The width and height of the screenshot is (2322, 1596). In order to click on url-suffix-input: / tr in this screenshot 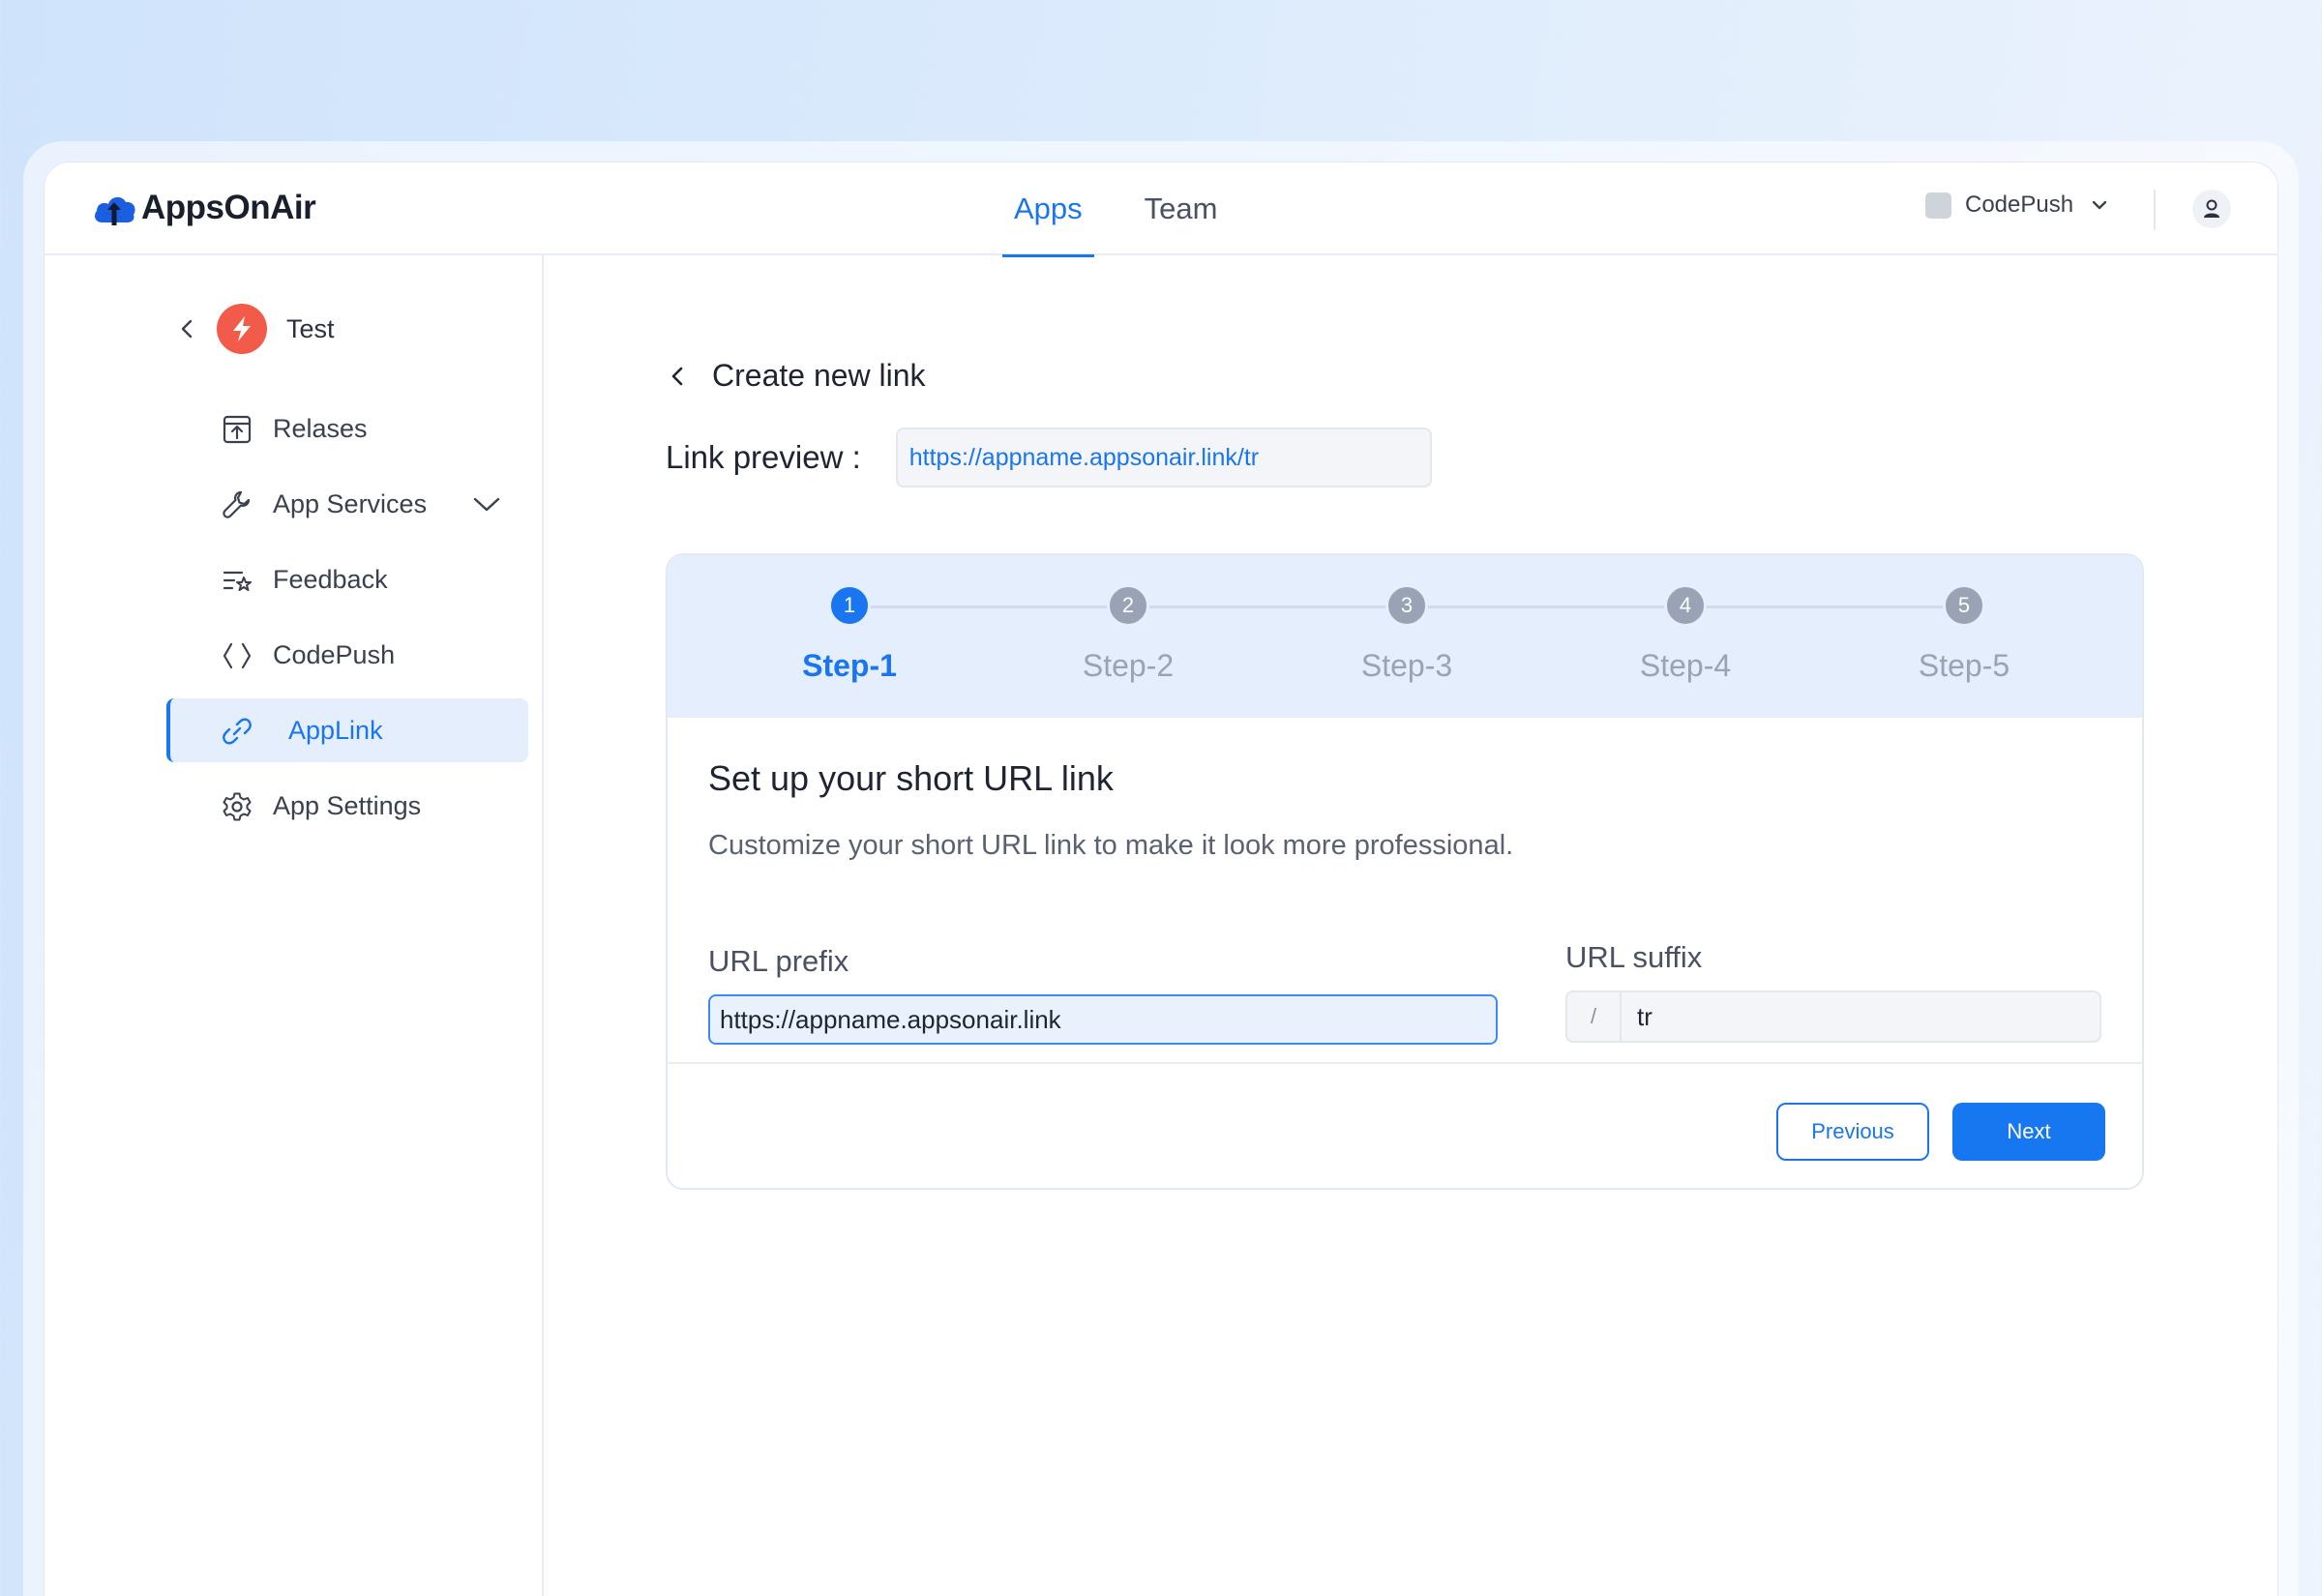, I will do `click(1833, 1016)`.